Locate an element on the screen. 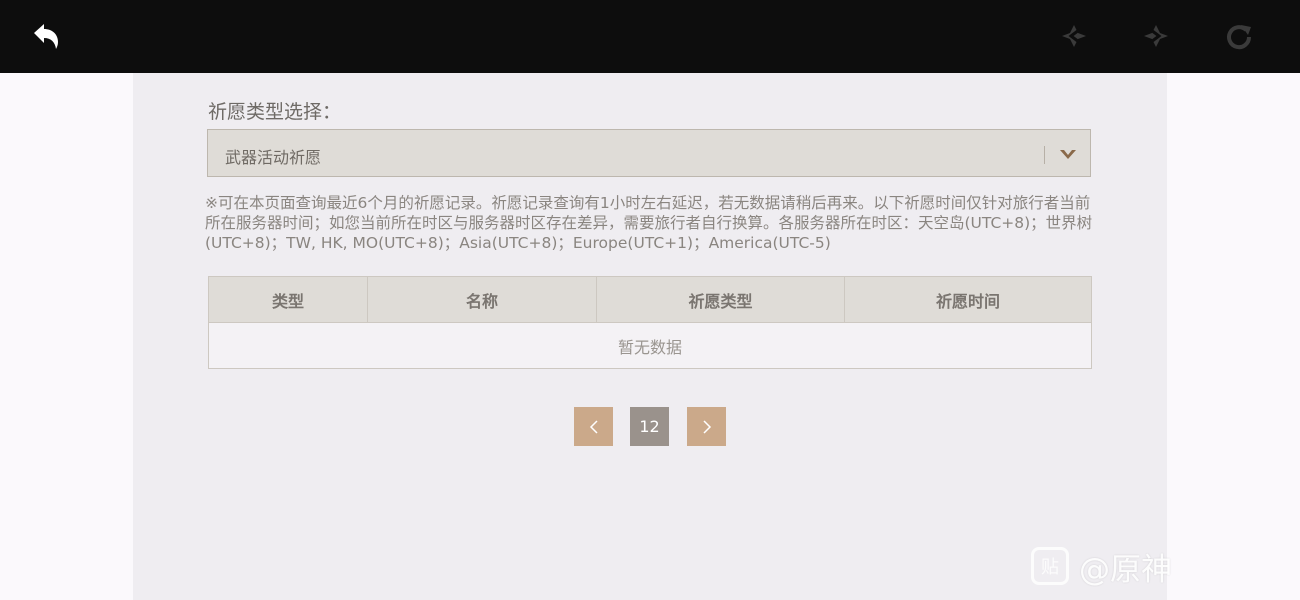 This screenshot has height=600, width=1300. next-page-button is located at coordinates (706, 426).